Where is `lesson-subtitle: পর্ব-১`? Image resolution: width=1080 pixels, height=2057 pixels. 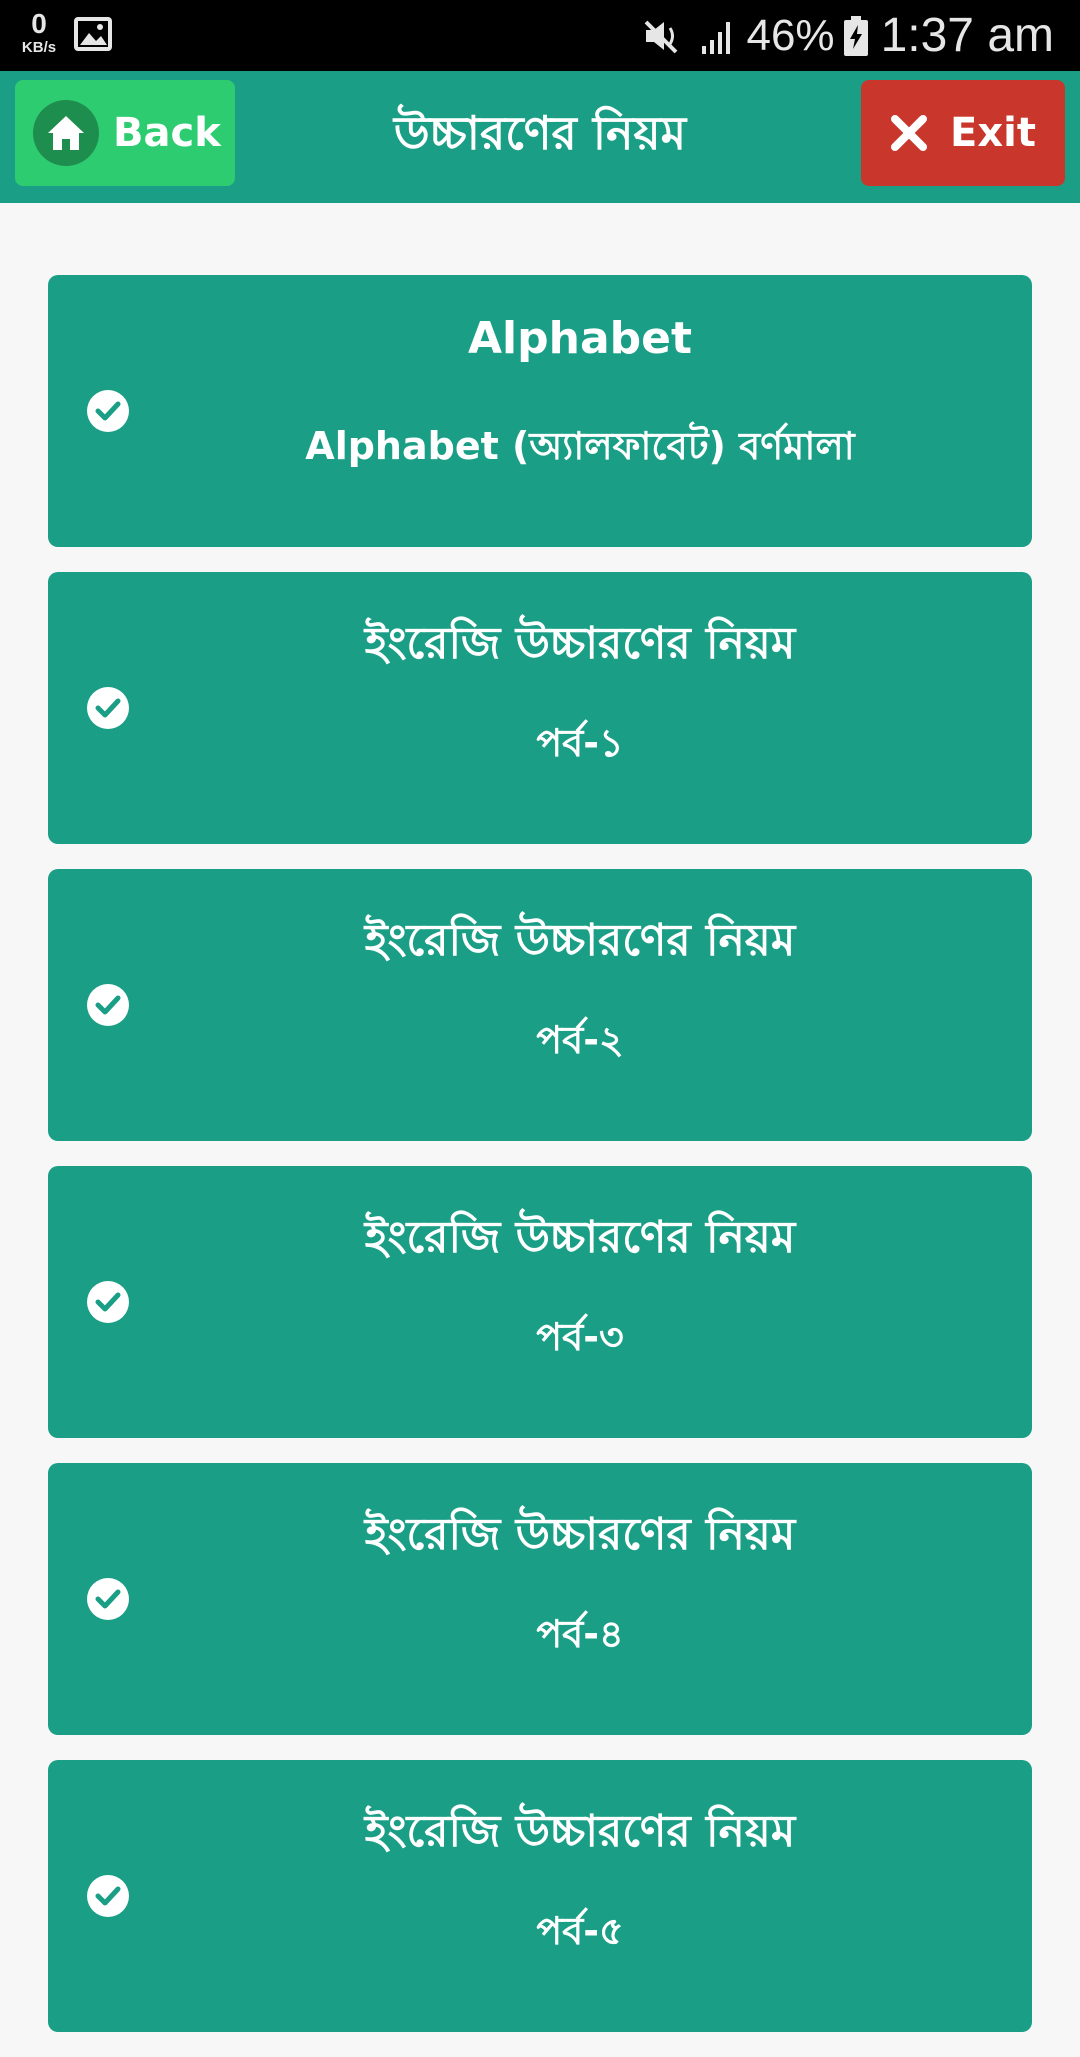
lesson-subtitle: পর্ব-১ is located at coordinates (580, 743).